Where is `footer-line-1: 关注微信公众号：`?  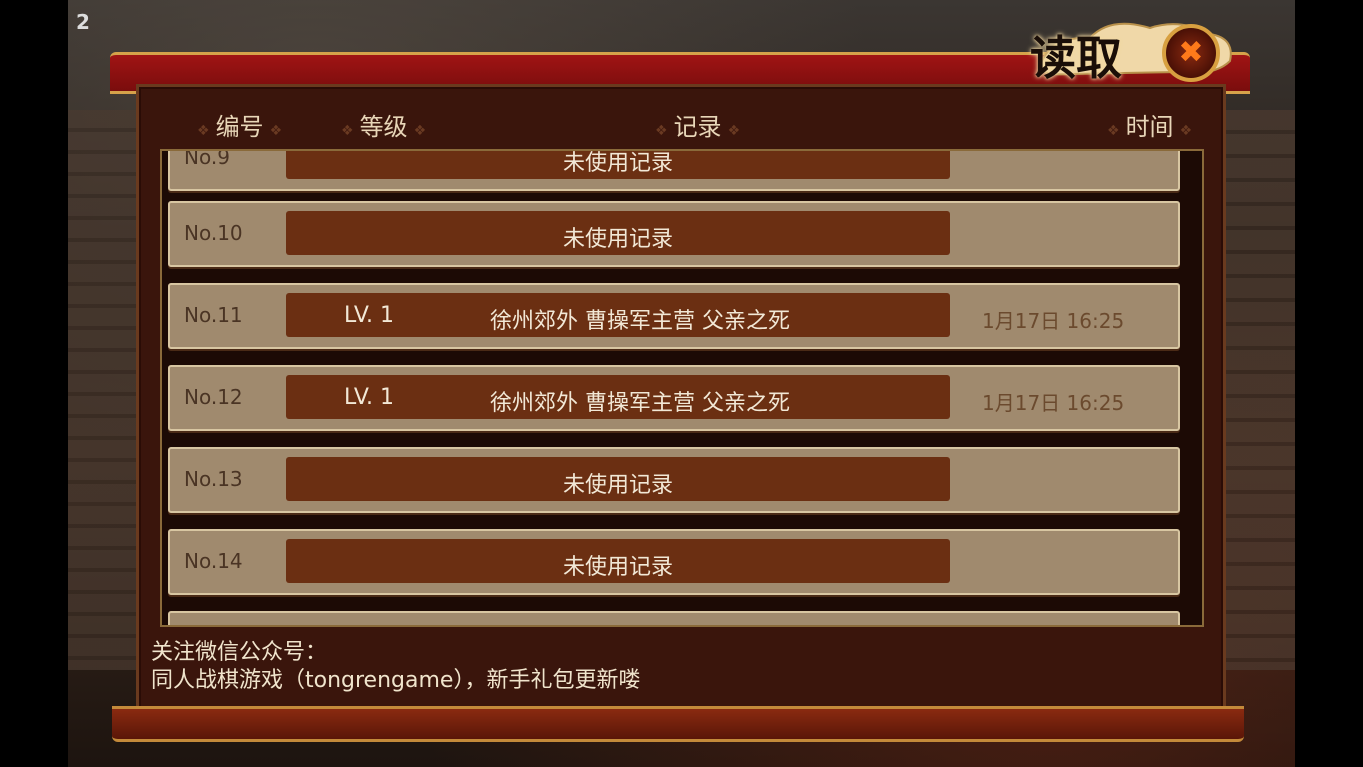 footer-line-1: 关注微信公众号： is located at coordinates (239, 652).